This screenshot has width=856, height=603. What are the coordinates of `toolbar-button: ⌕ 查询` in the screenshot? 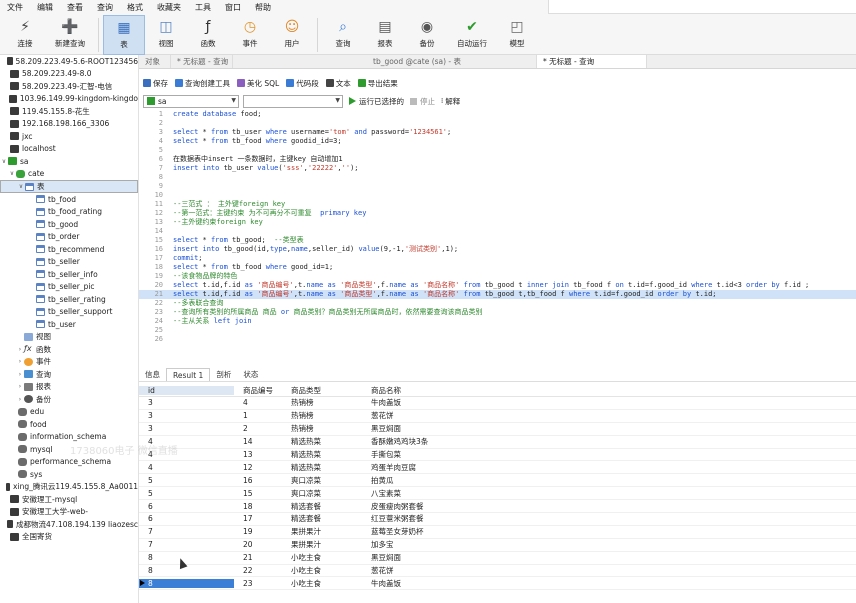 It's located at (343, 35).